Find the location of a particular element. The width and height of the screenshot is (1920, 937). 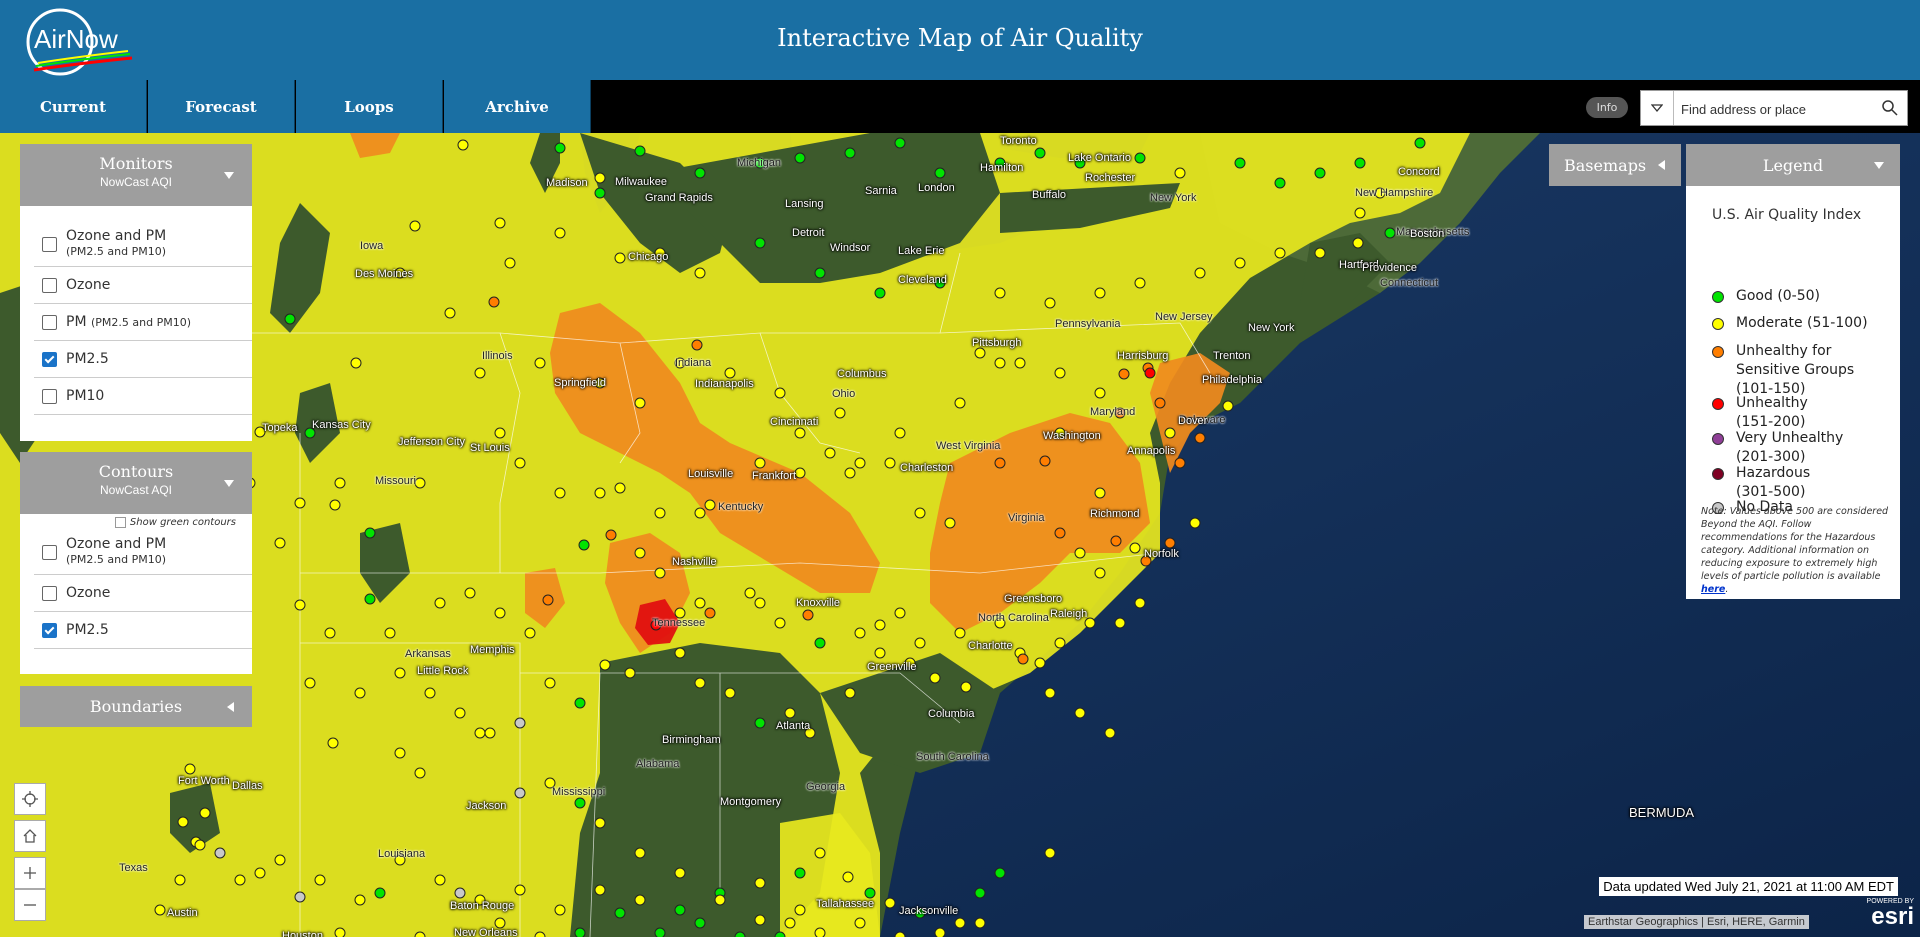

basemaps-button: Basemaps is located at coordinates (1615, 165).